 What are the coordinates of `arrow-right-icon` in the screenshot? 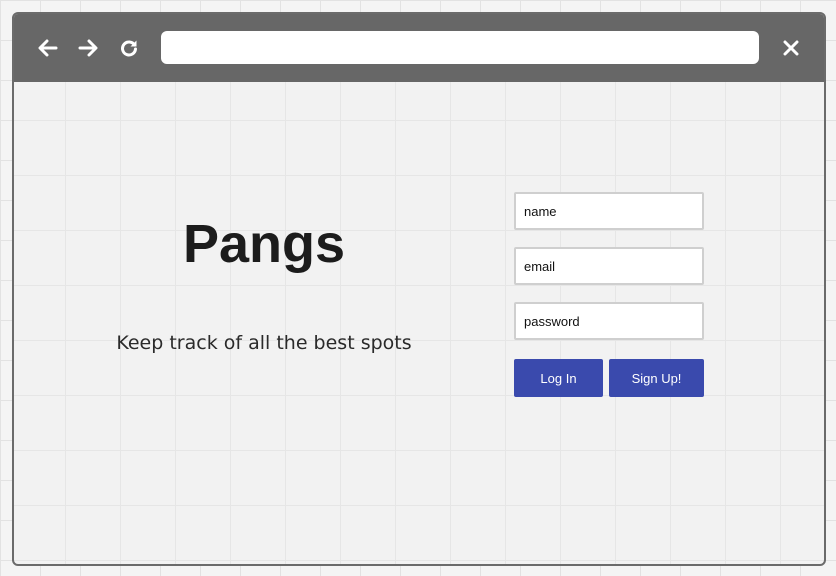 It's located at (88, 48).